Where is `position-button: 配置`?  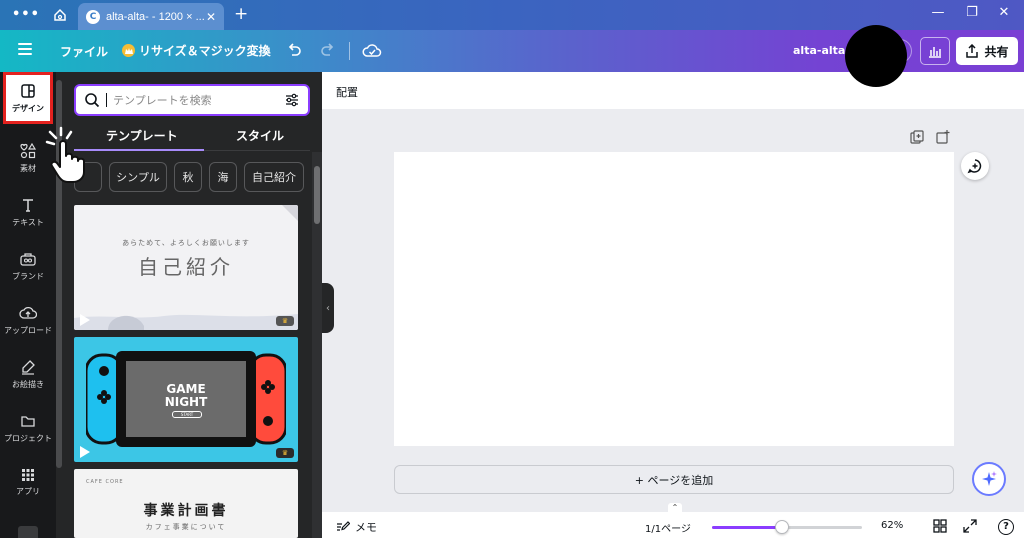 position-button: 配置 is located at coordinates (347, 92).